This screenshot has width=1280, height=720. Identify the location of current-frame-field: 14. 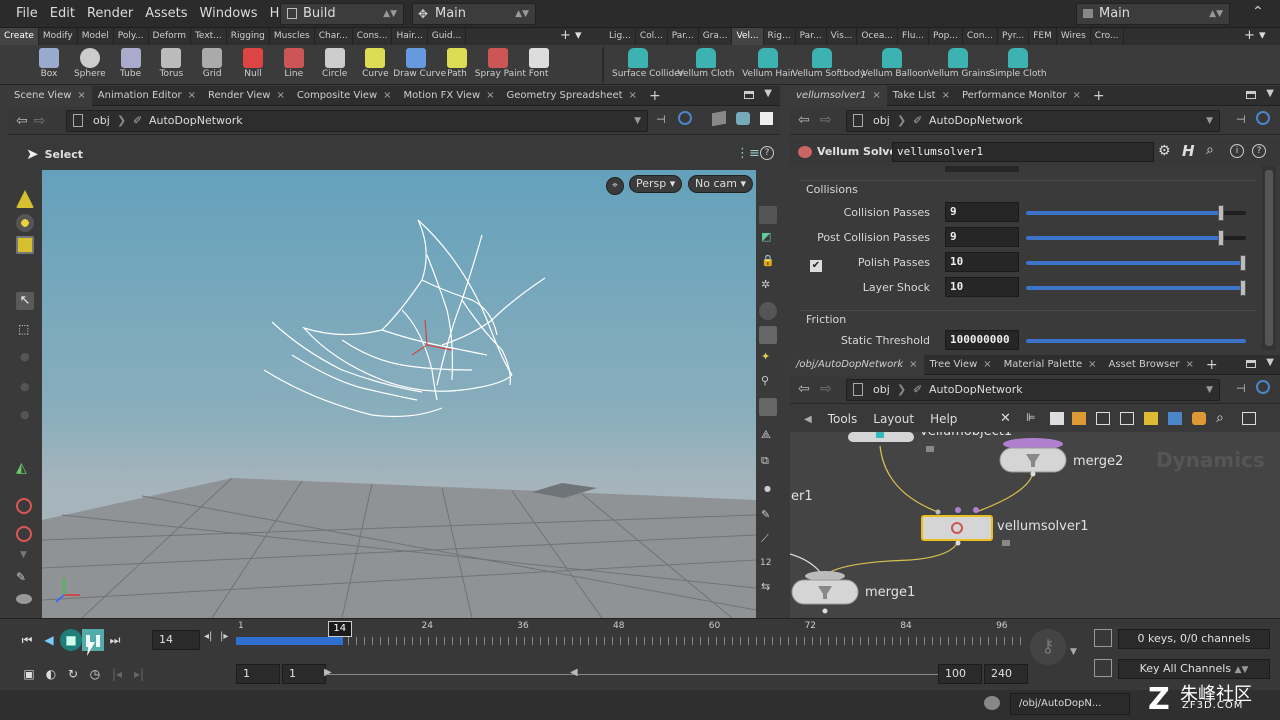
(176, 640).